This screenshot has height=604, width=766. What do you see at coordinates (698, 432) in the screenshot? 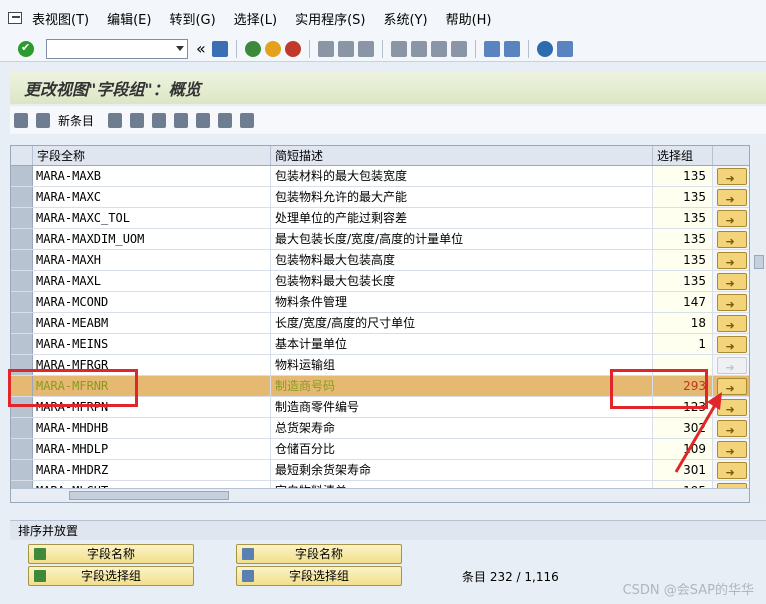
I see `annotation-arrow` at bounding box center [698, 432].